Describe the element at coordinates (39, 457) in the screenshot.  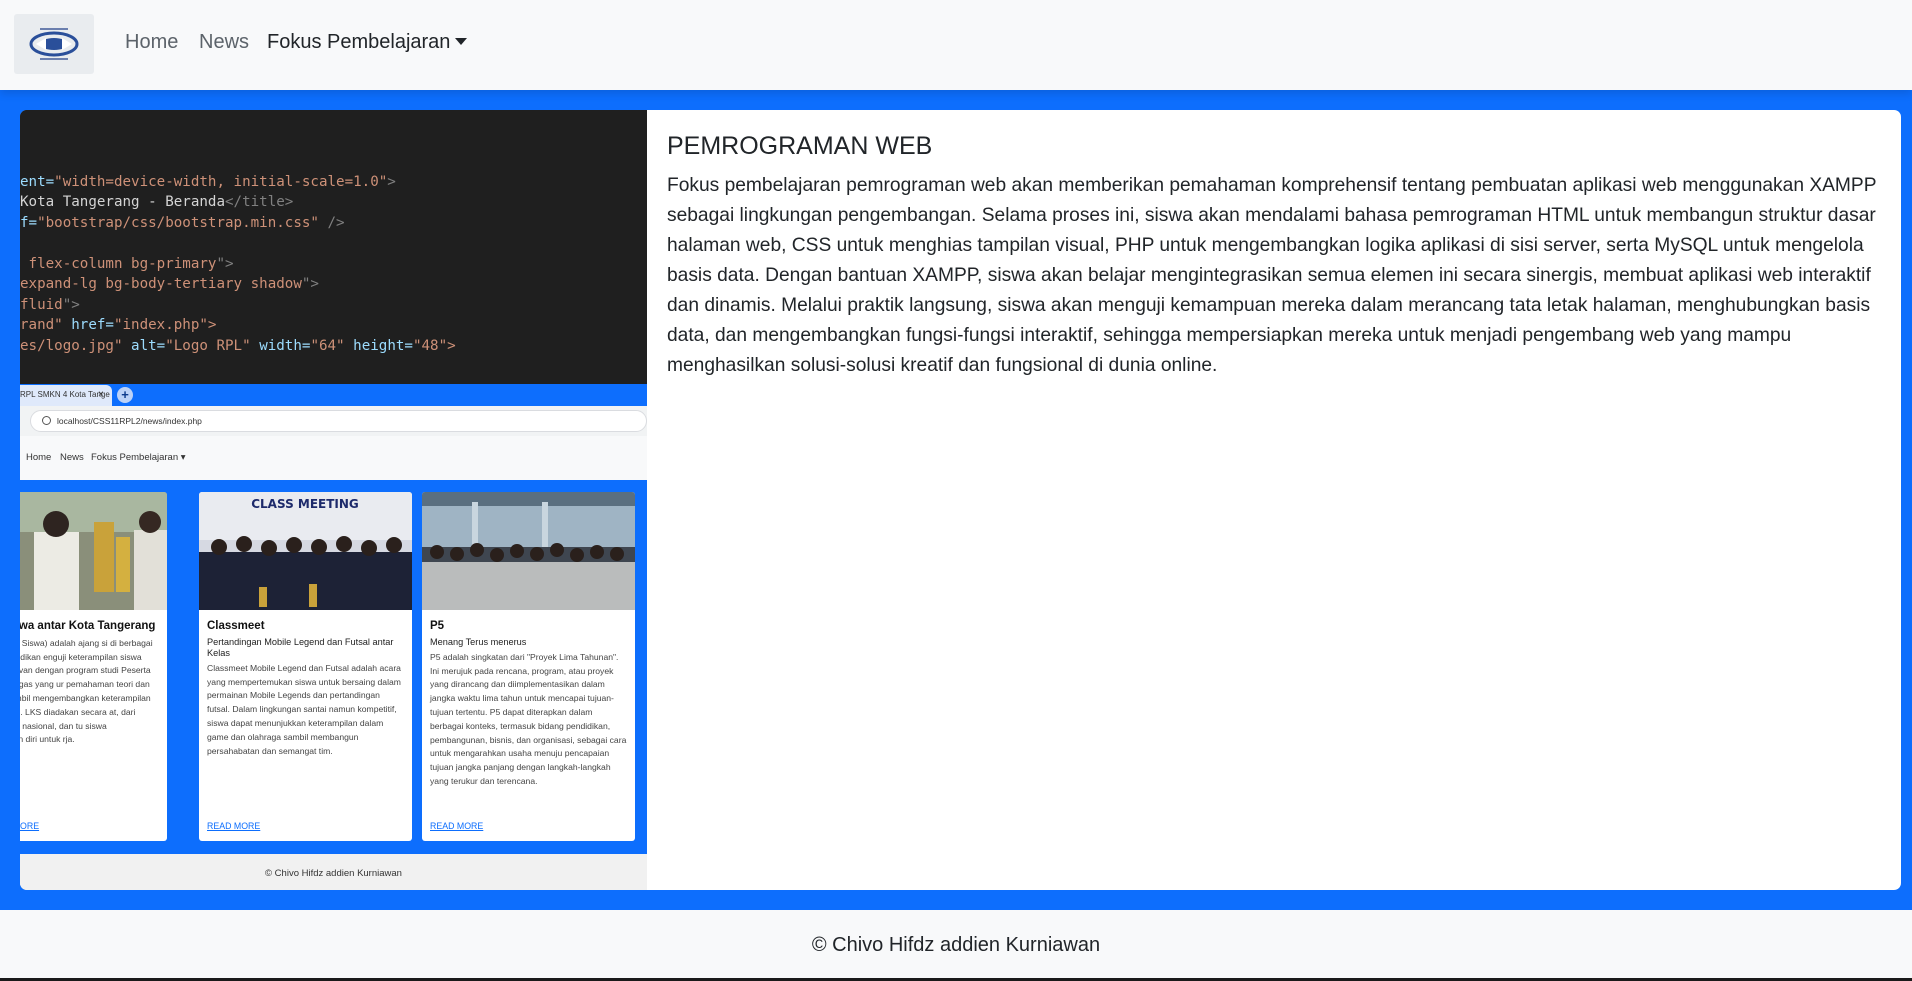
I see `mini-nav-home: Home` at that location.